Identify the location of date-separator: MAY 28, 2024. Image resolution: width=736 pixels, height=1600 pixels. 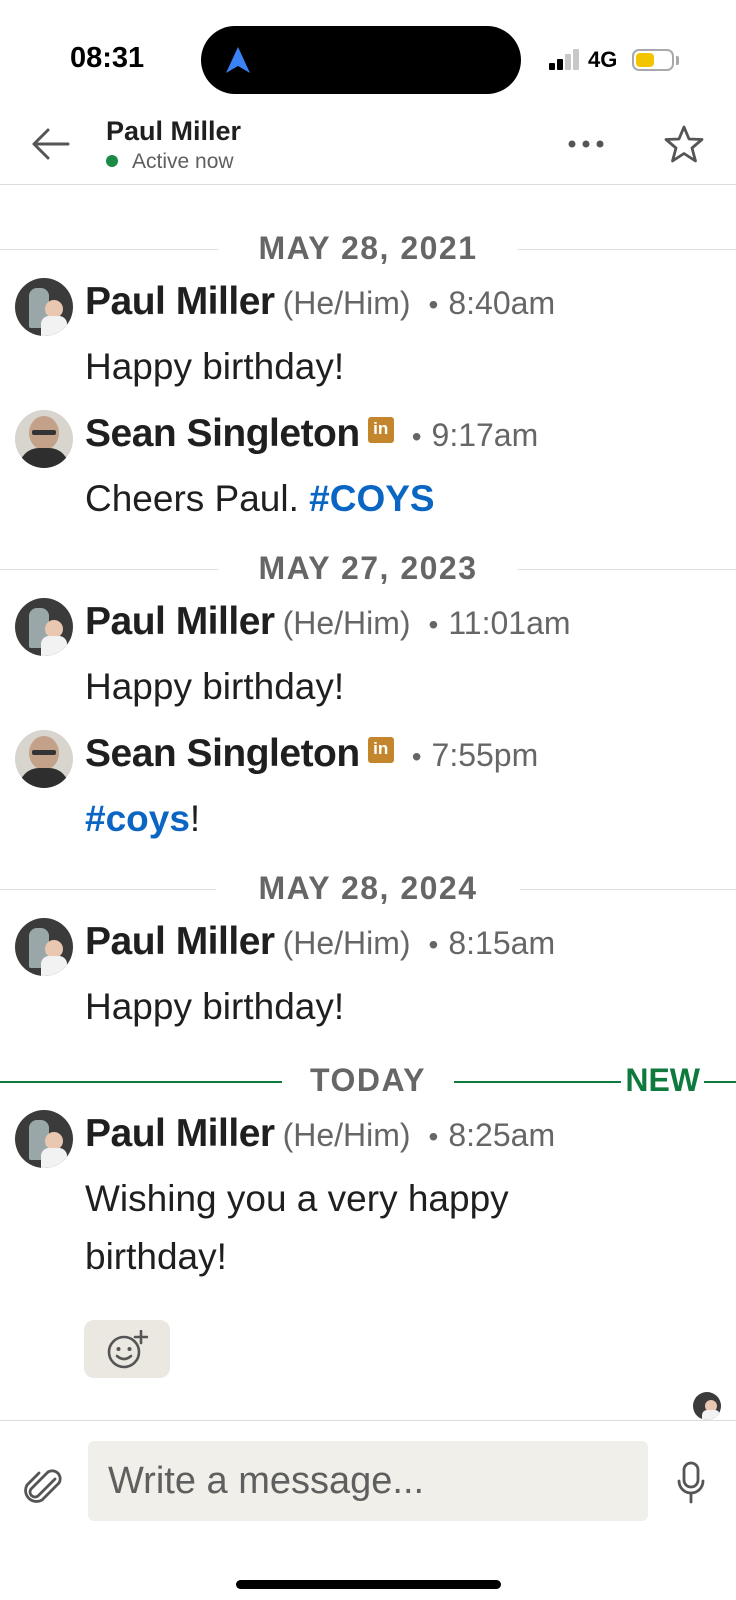
(368, 890).